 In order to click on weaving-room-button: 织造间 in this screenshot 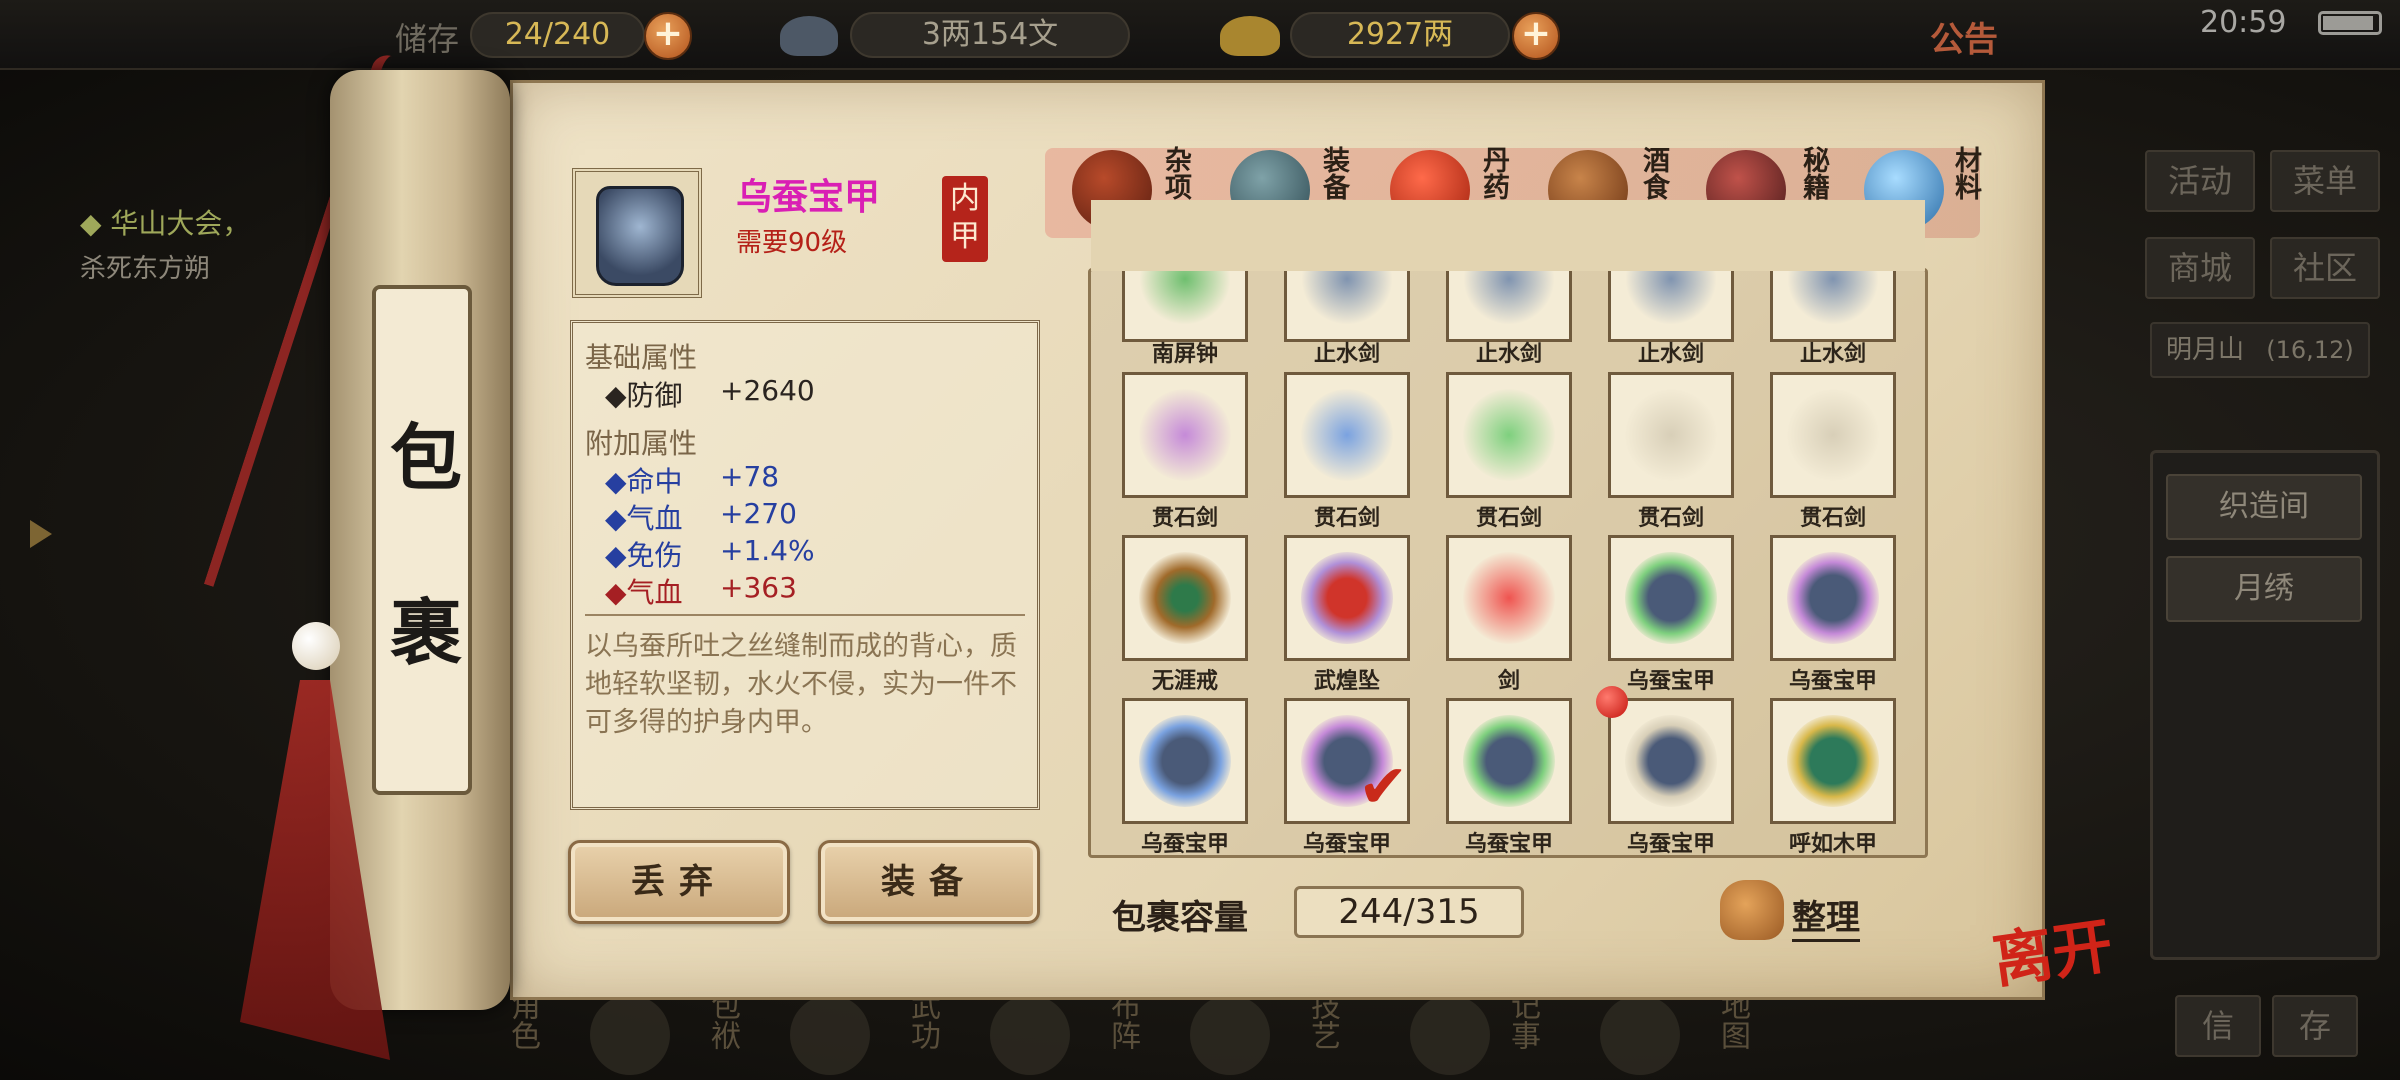, I will do `click(2264, 507)`.